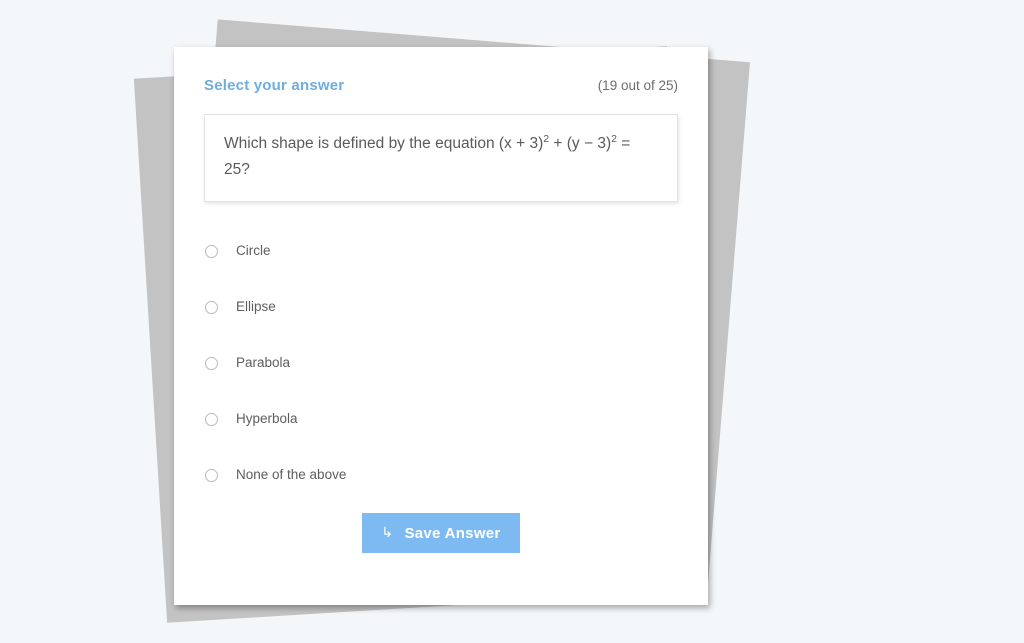  What do you see at coordinates (441, 475) in the screenshot?
I see `answer-option-row-4: None of the above` at bounding box center [441, 475].